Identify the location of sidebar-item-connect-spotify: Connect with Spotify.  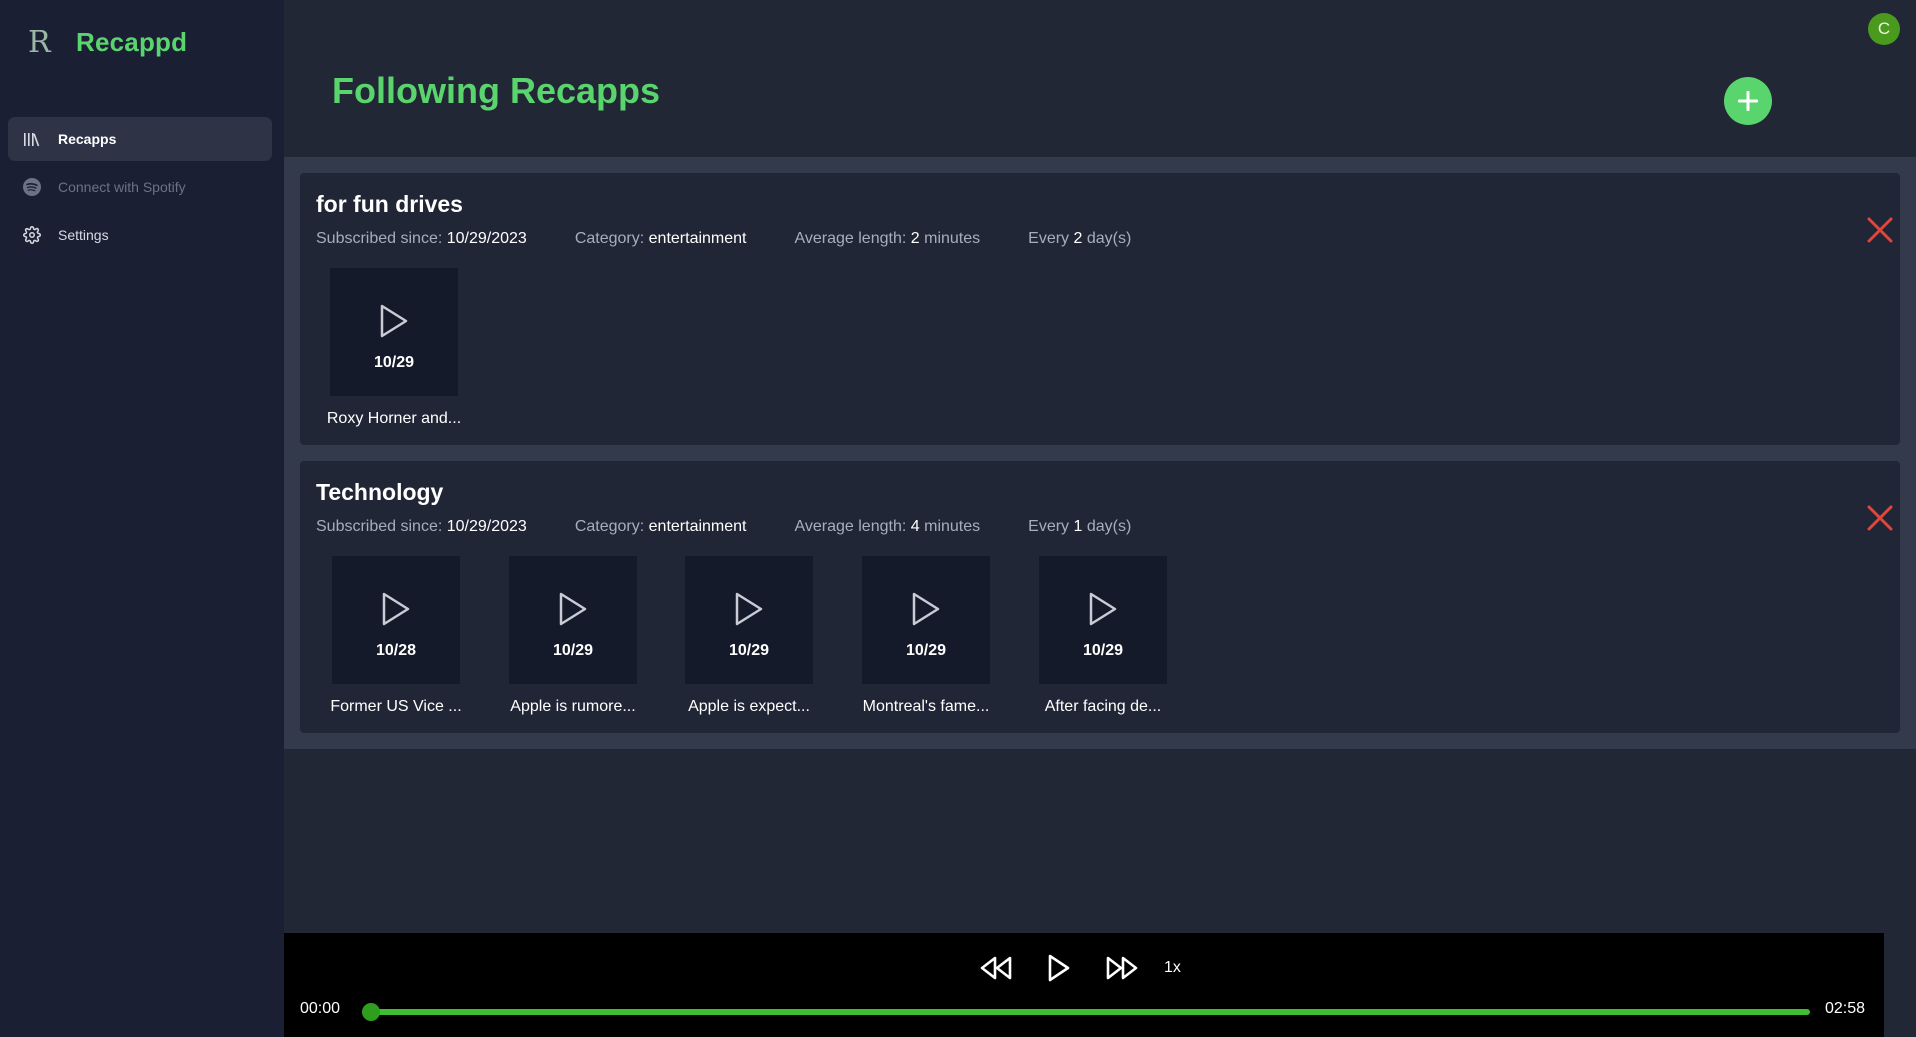
(140, 187).